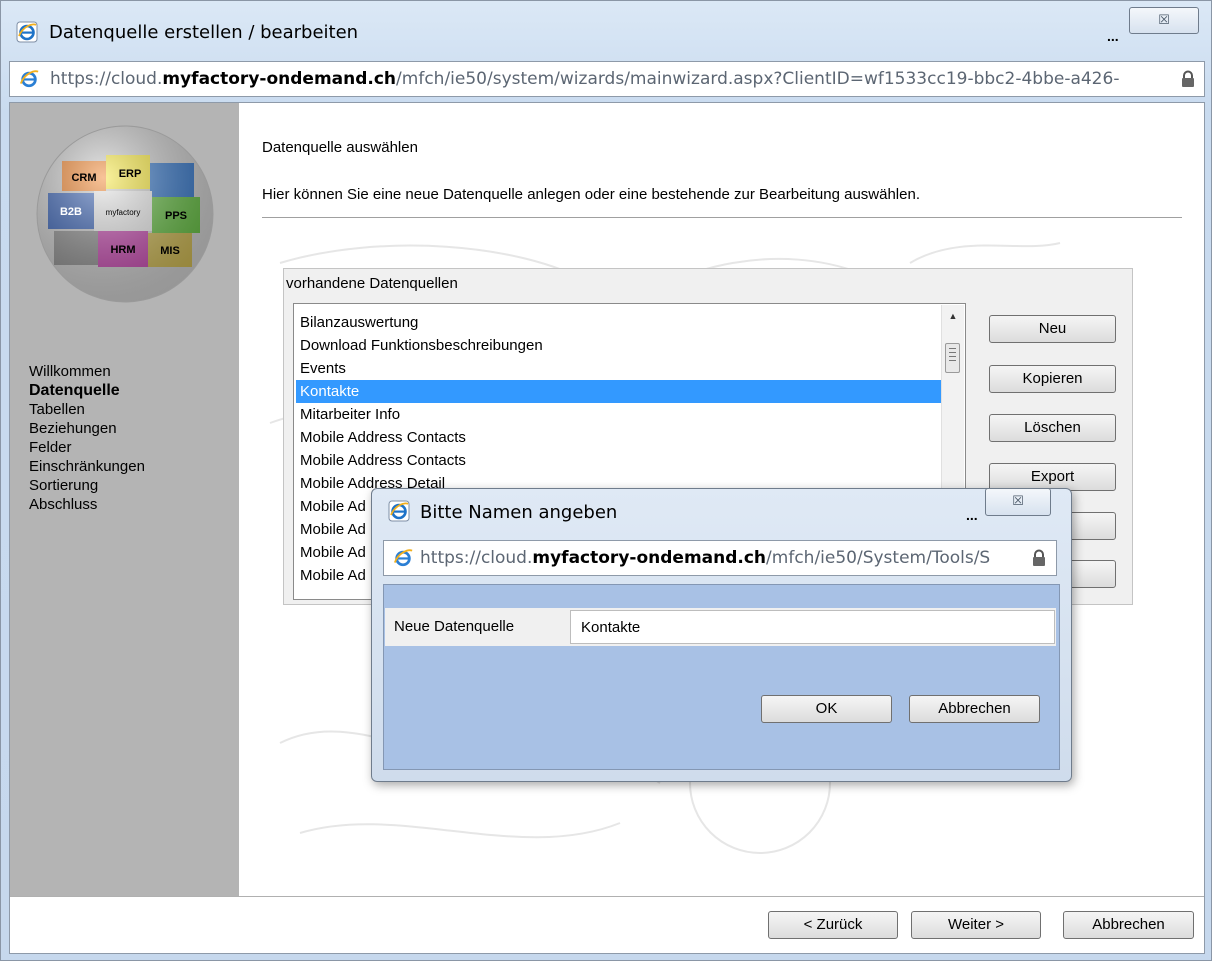 The width and height of the screenshot is (1212, 961). I want to click on divider, so click(722, 217).